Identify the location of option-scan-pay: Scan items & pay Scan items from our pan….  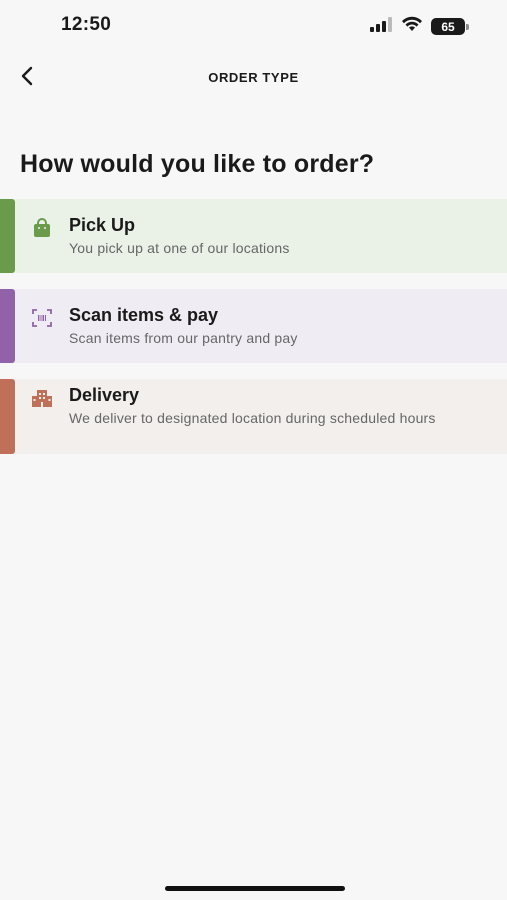
(253, 326).